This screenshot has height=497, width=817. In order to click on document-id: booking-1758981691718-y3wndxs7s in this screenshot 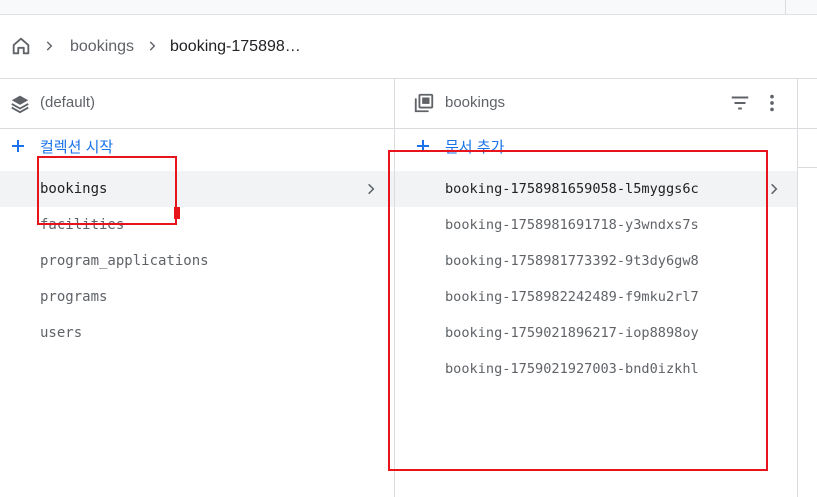, I will do `click(572, 225)`.